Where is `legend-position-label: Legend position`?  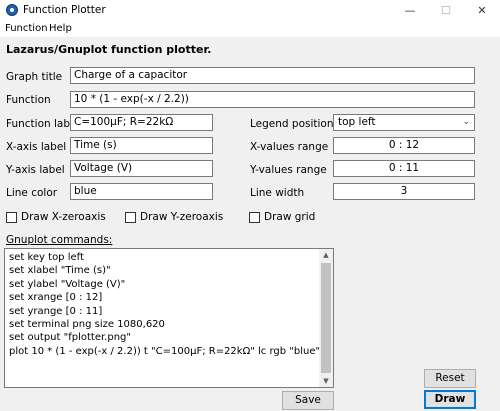 legend-position-label: Legend position is located at coordinates (292, 124).